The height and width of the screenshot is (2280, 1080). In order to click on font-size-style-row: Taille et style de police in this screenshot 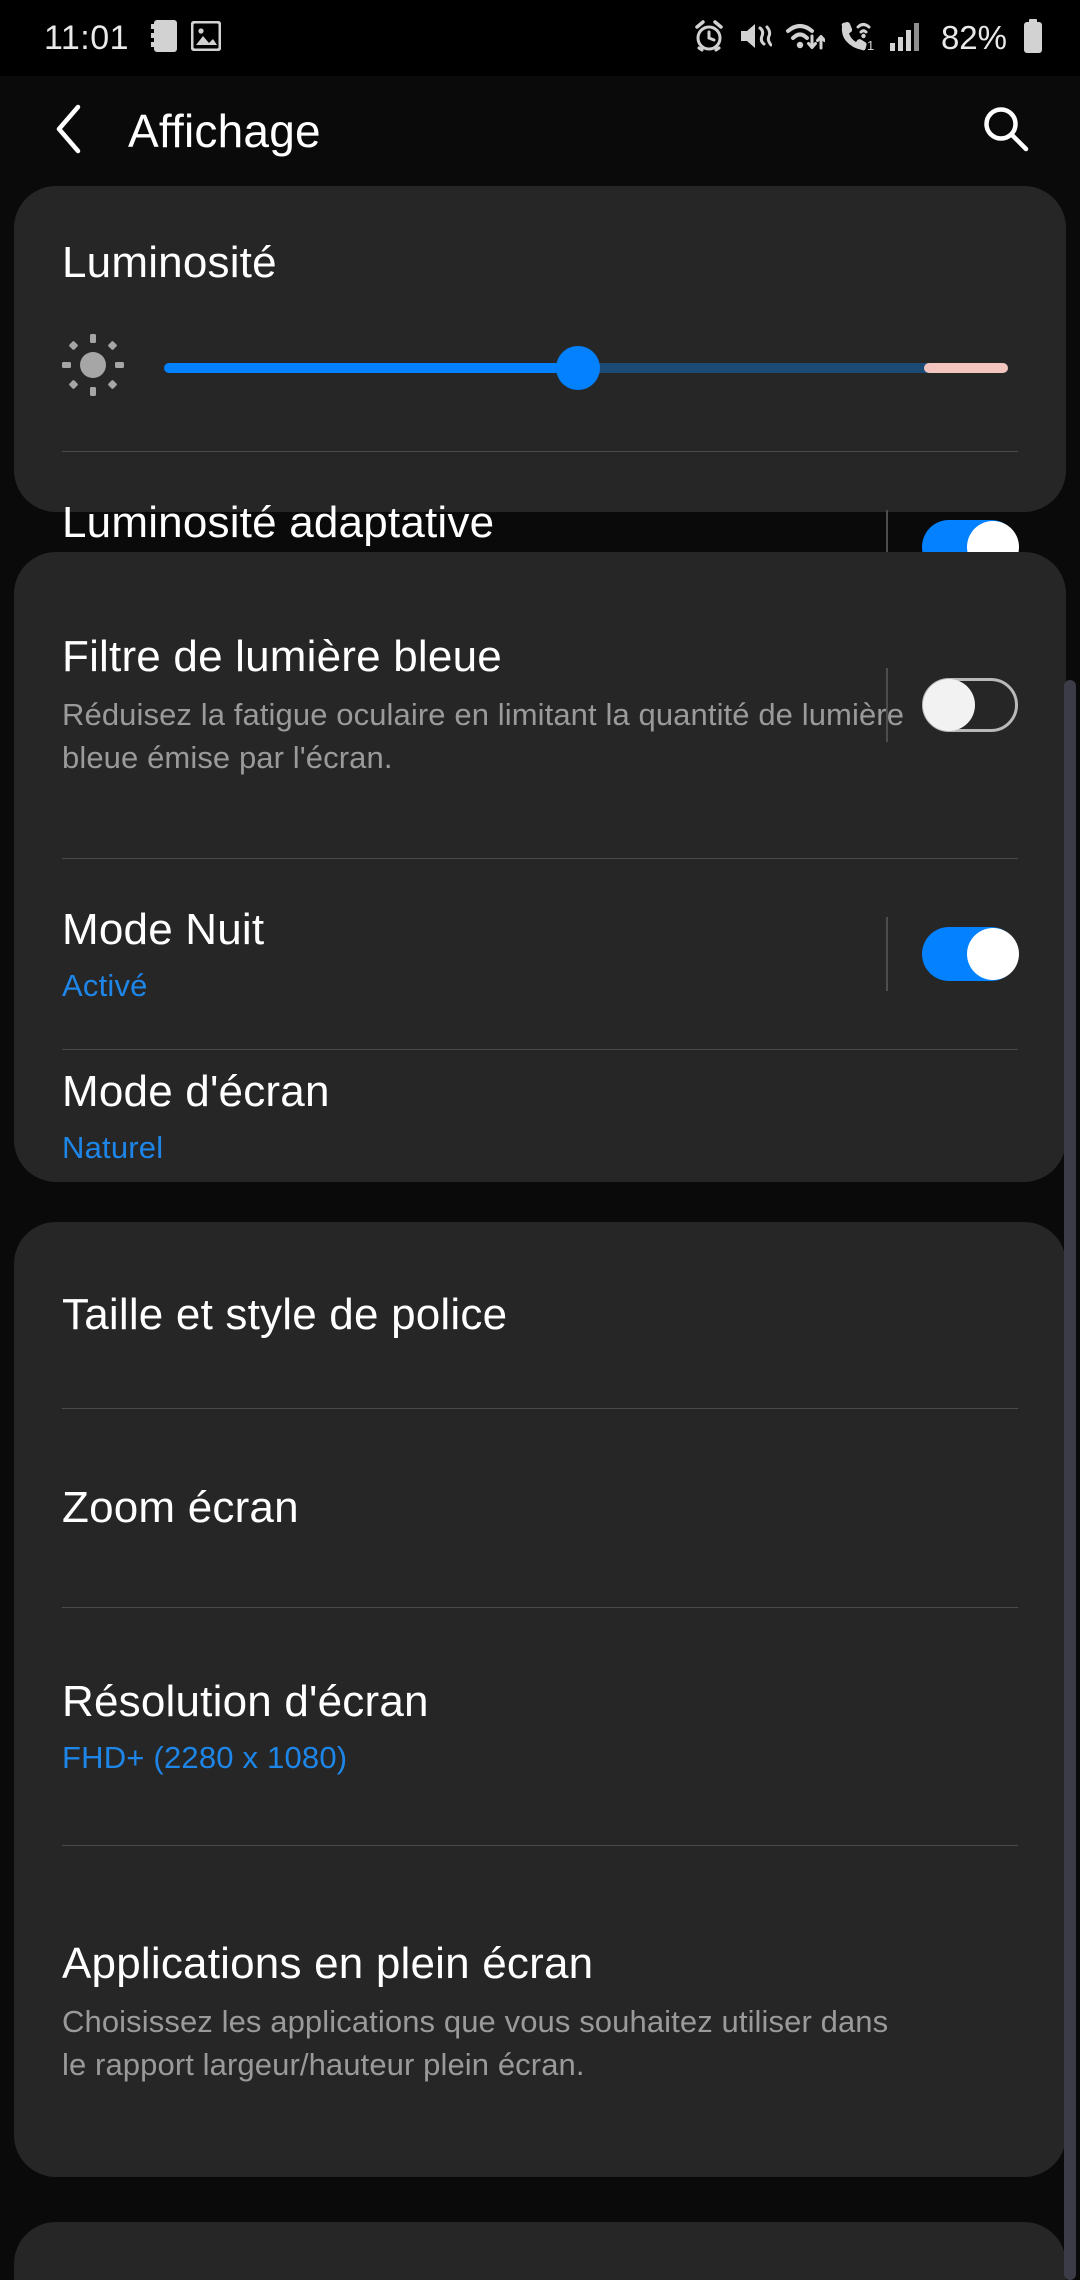, I will do `click(540, 1315)`.